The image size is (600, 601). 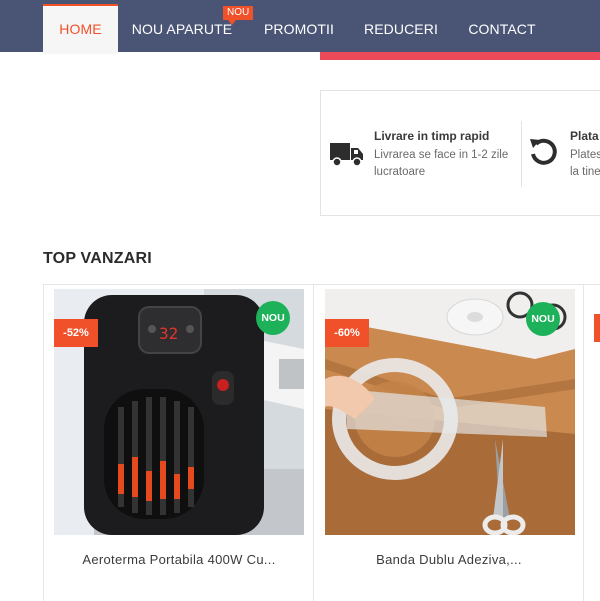 I want to click on feature-desc-payment: Plates la tine, so click(x=585, y=164).